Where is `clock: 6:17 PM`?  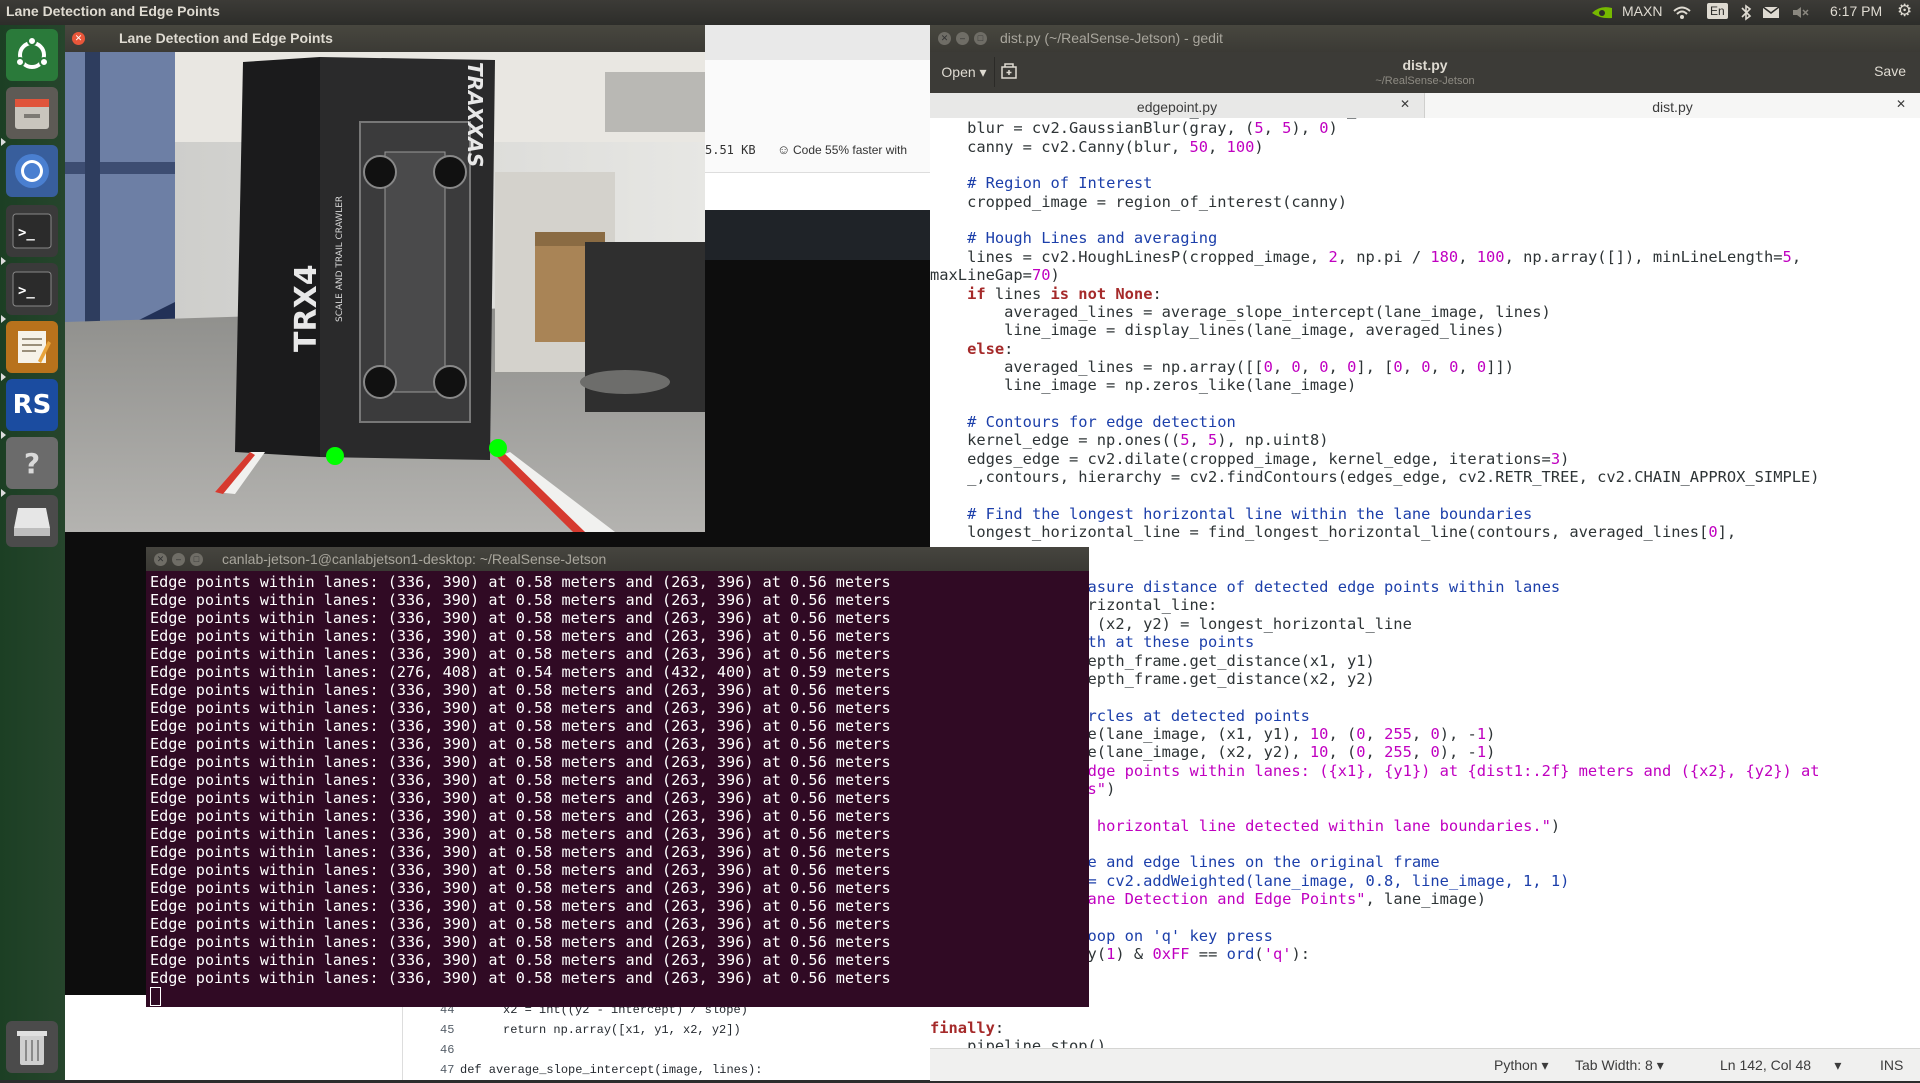
clock: 6:17 PM is located at coordinates (1856, 11).